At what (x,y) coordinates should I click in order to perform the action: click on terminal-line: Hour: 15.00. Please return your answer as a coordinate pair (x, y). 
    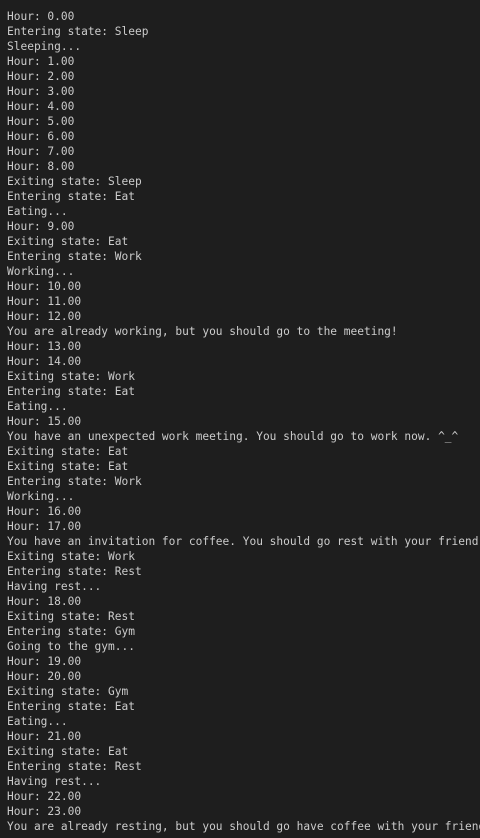
    Looking at the image, I should click on (44, 421).